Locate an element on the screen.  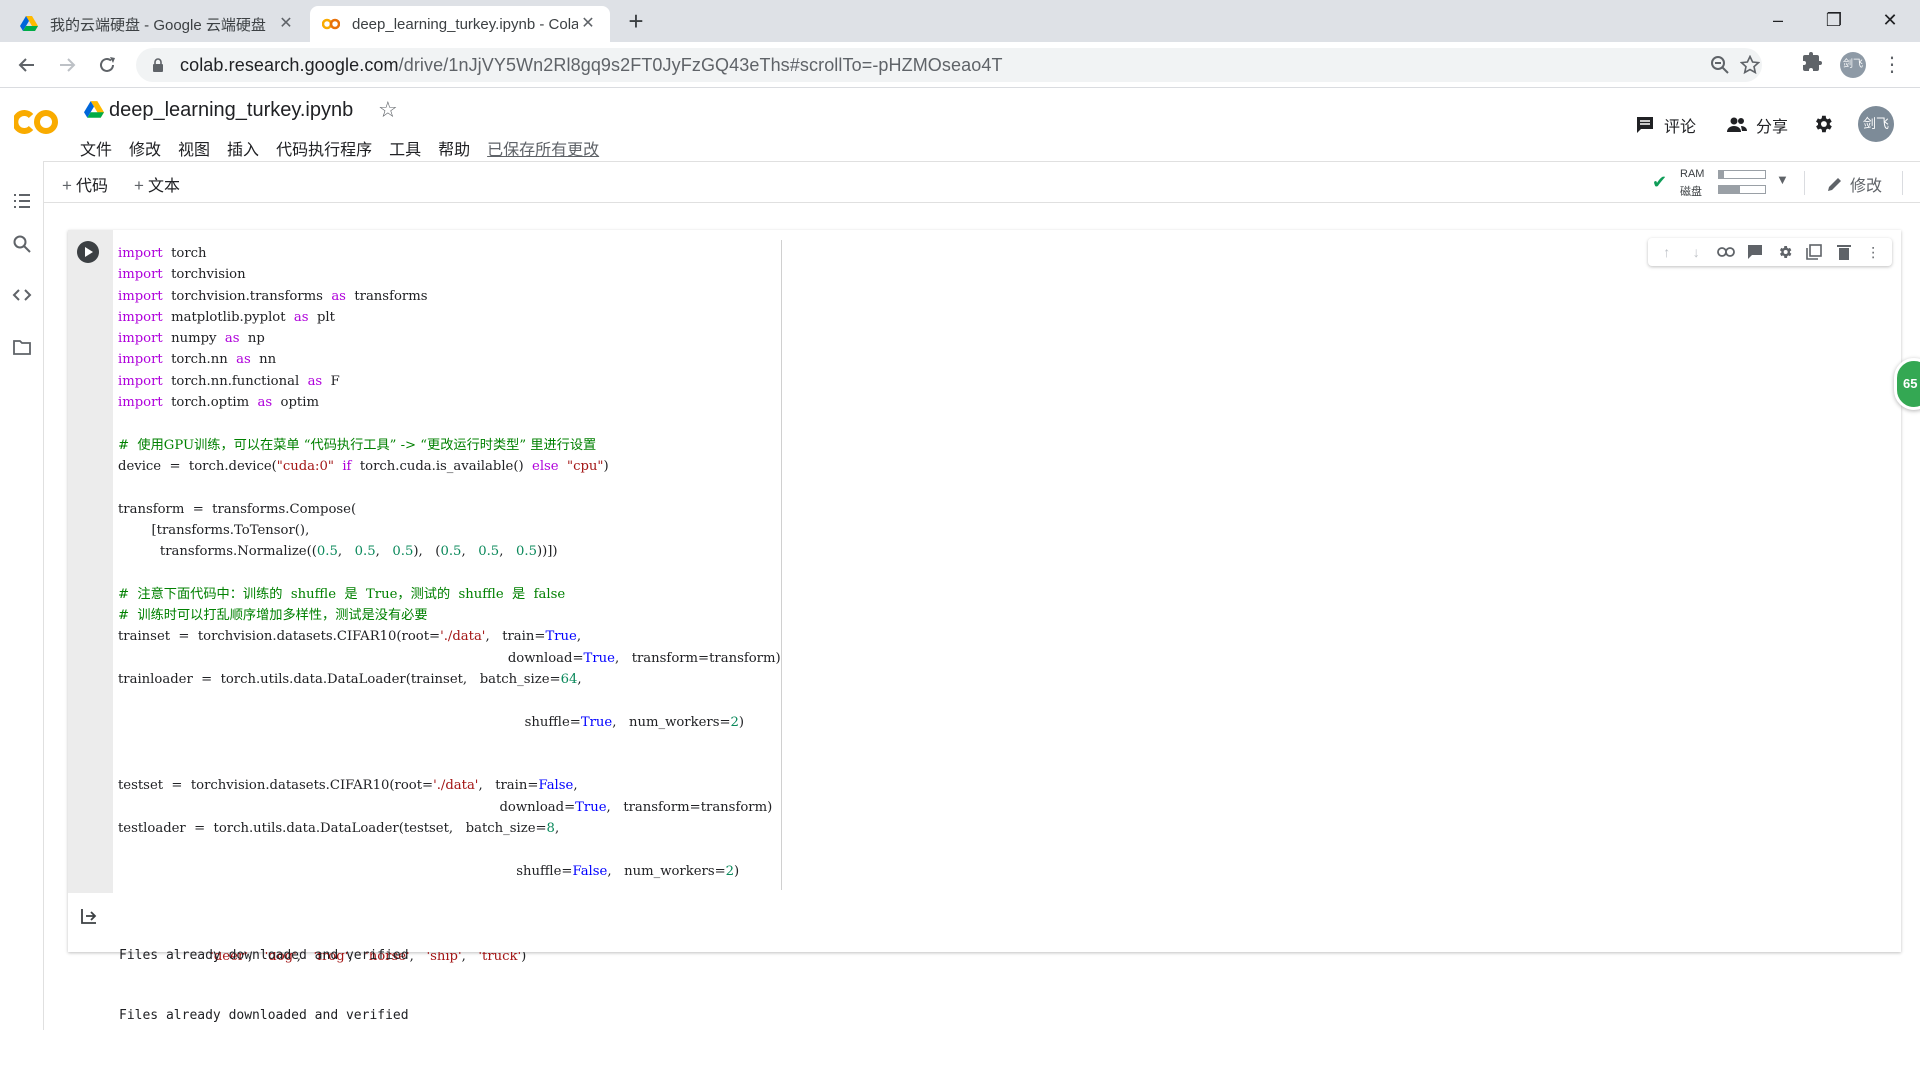
files-icon is located at coordinates (22, 347).